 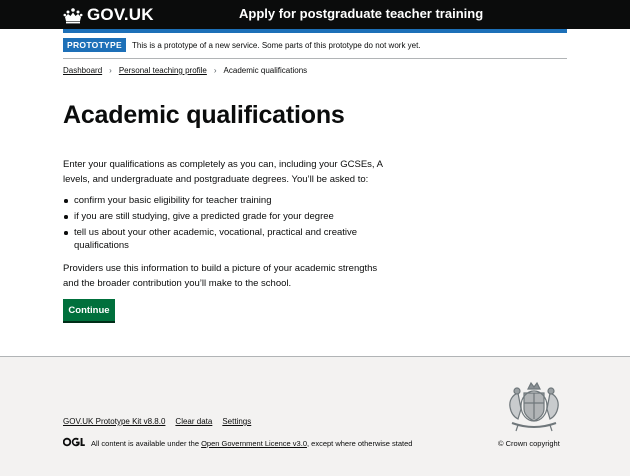 I want to click on phase-tag: PROTOTYPE, so click(x=94, y=45).